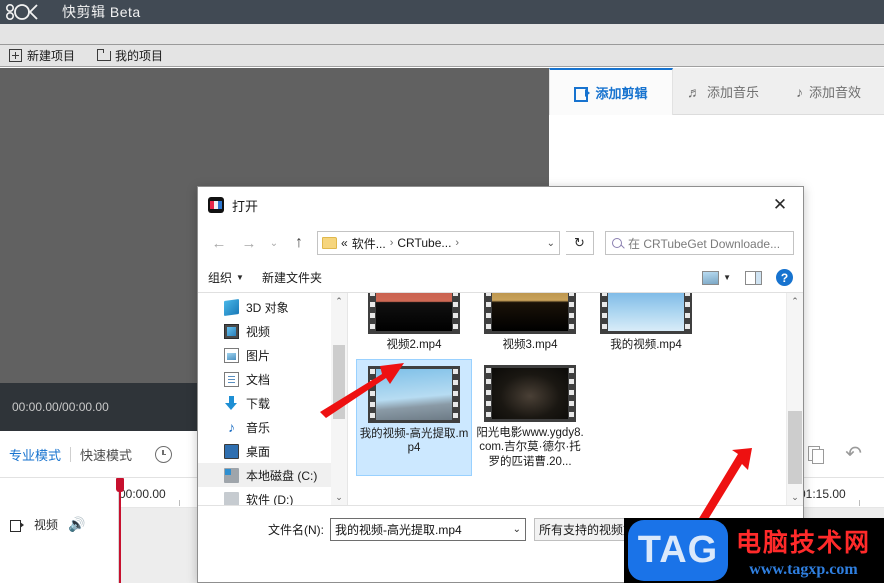  I want to click on nav-item-3d-objects: 3D 对象, so click(272, 307).